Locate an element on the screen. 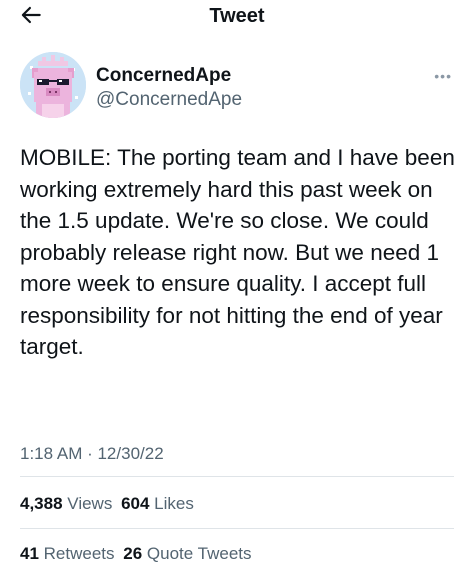  stats-retweets-quotes: 41 Retweets 26 Quote Tweets is located at coordinates (138, 553).